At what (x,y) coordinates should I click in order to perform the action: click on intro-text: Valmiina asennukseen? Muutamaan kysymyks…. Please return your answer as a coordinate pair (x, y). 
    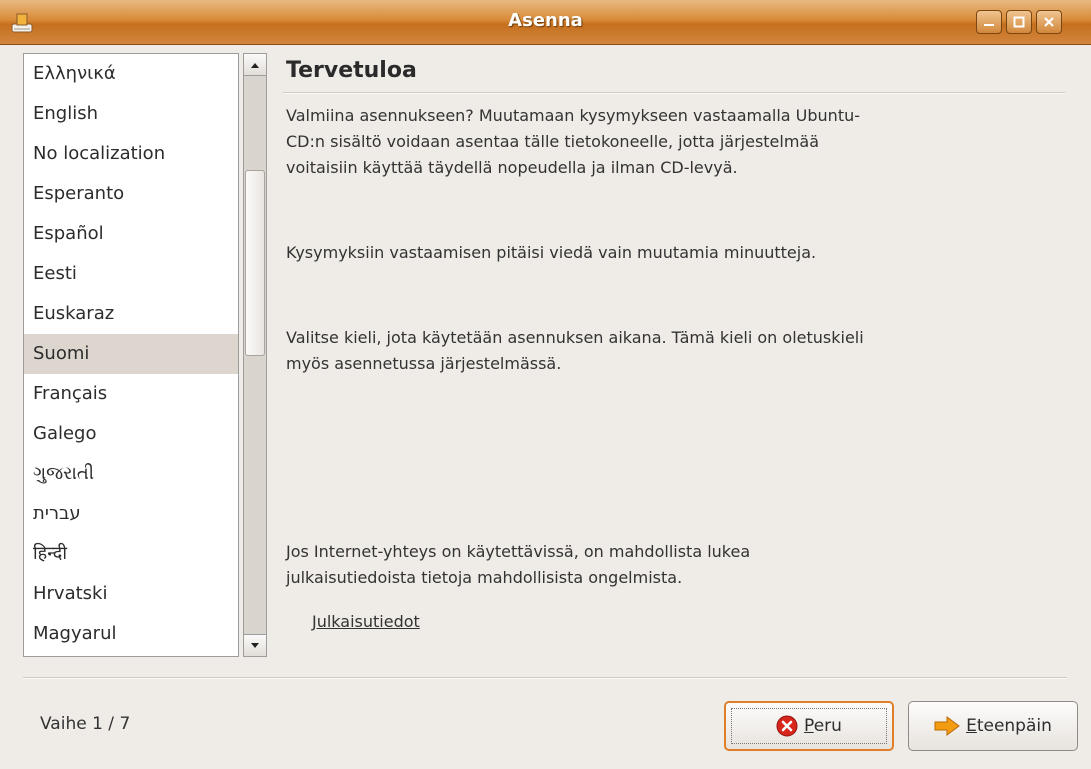
    Looking at the image, I should click on (573, 141).